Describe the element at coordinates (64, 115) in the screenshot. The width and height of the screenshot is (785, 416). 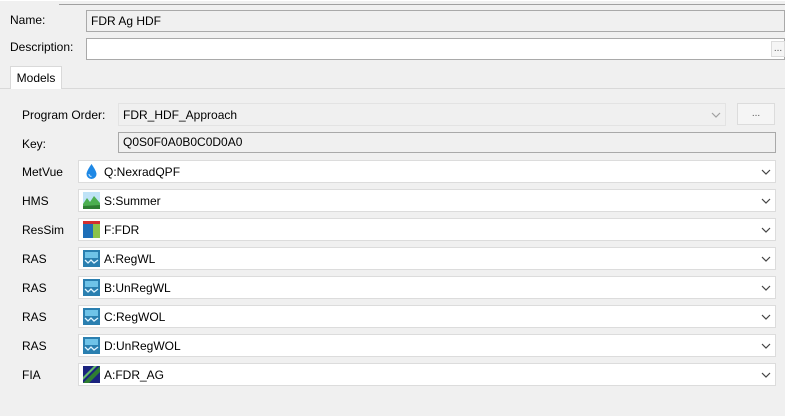
I see `program-order-label: Program Order:` at that location.